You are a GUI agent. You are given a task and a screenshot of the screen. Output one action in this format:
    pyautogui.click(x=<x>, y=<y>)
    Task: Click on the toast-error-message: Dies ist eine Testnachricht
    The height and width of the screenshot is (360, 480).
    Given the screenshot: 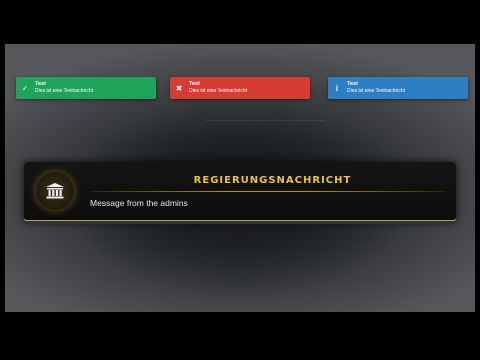 What is the action you would take?
    pyautogui.click(x=218, y=91)
    